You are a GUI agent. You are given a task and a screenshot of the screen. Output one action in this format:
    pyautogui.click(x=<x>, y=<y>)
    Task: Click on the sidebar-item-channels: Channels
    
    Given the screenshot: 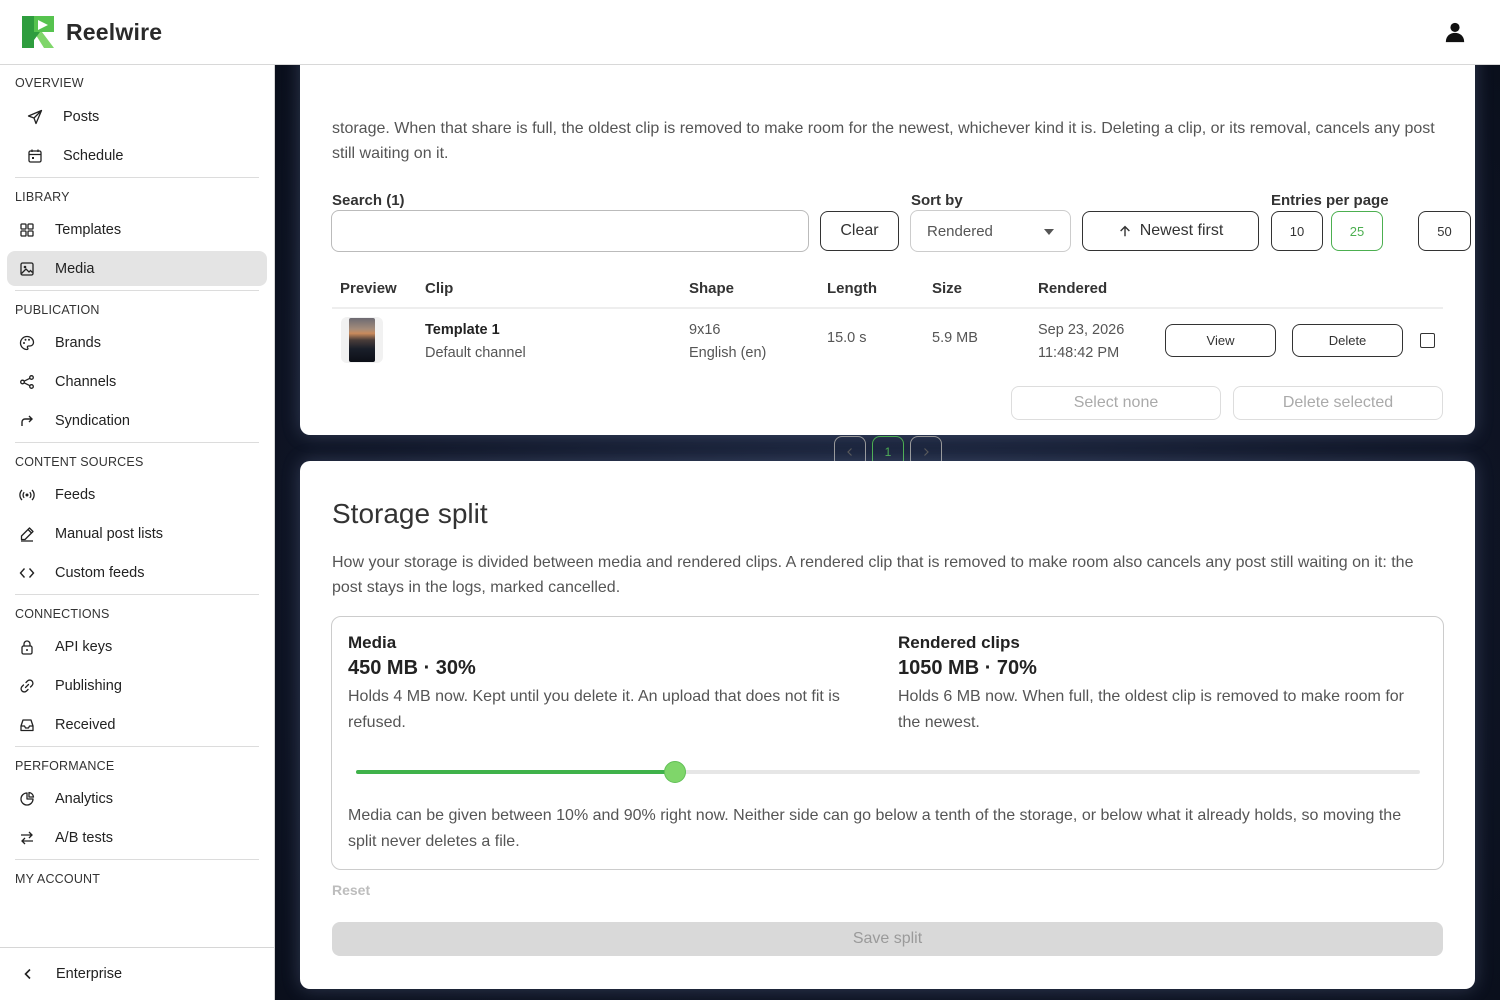 What is the action you would take?
    pyautogui.click(x=137, y=381)
    